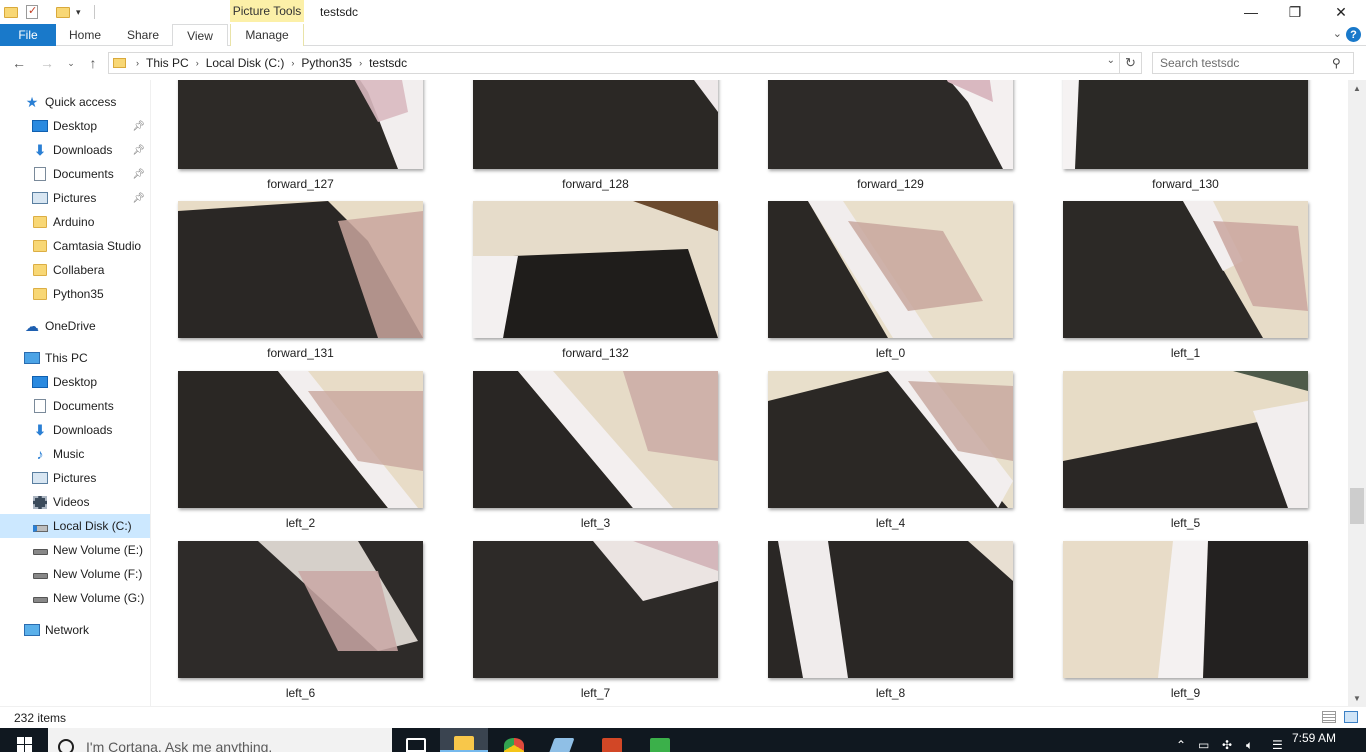 This screenshot has width=1366, height=752. What do you see at coordinates (75, 174) in the screenshot?
I see `sidebar-item-documents: Documents 📌︎` at bounding box center [75, 174].